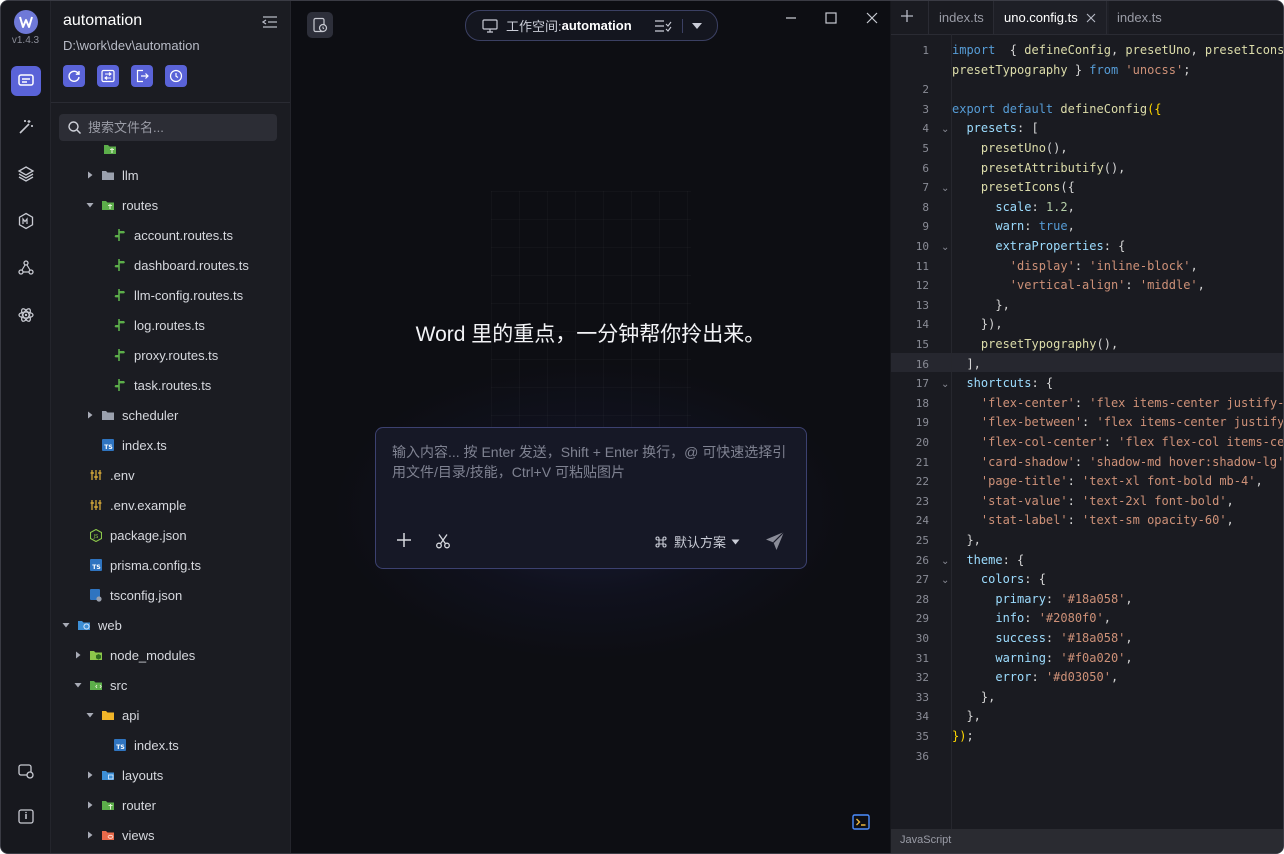  I want to click on close-icon, so click(872, 18).